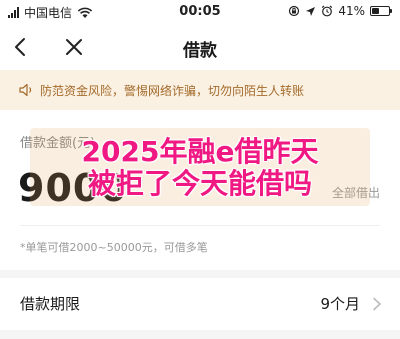 The width and height of the screenshot is (400, 339). Describe the element at coordinates (172, 90) in the screenshot. I see `notice-text: 防范资金风险，警惕网络诈骗，切勿向陌生人转账` at that location.